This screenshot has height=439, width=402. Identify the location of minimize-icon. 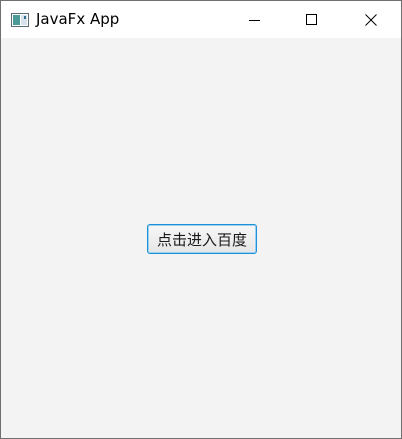
(254, 20).